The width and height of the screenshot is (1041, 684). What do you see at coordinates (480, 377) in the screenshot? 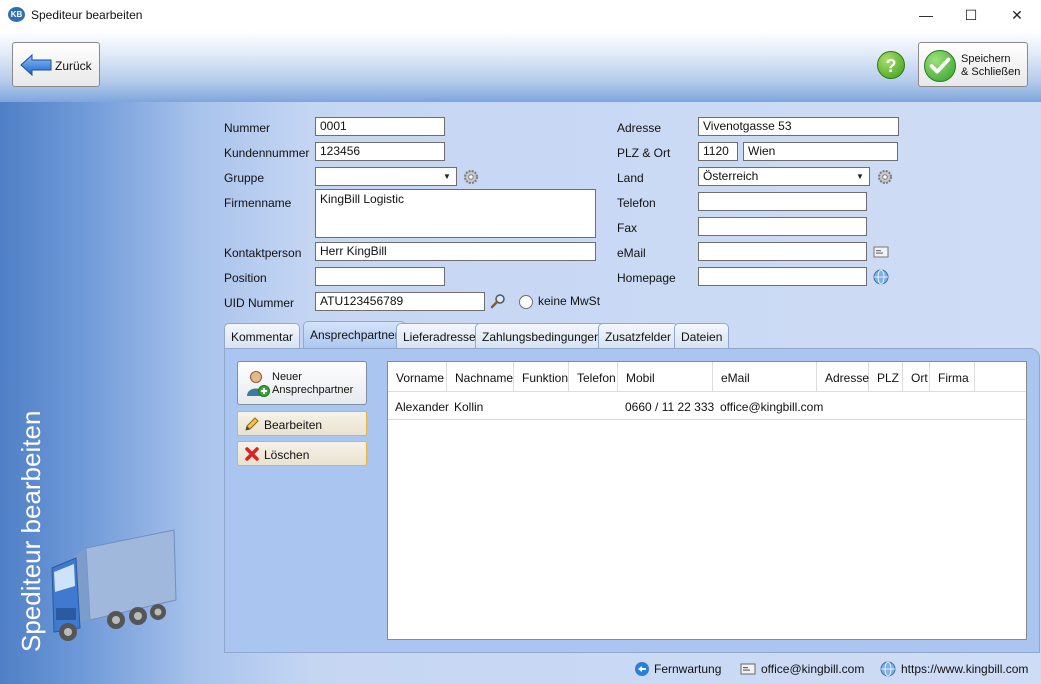
I see `column-header-nachname: Nachname` at bounding box center [480, 377].